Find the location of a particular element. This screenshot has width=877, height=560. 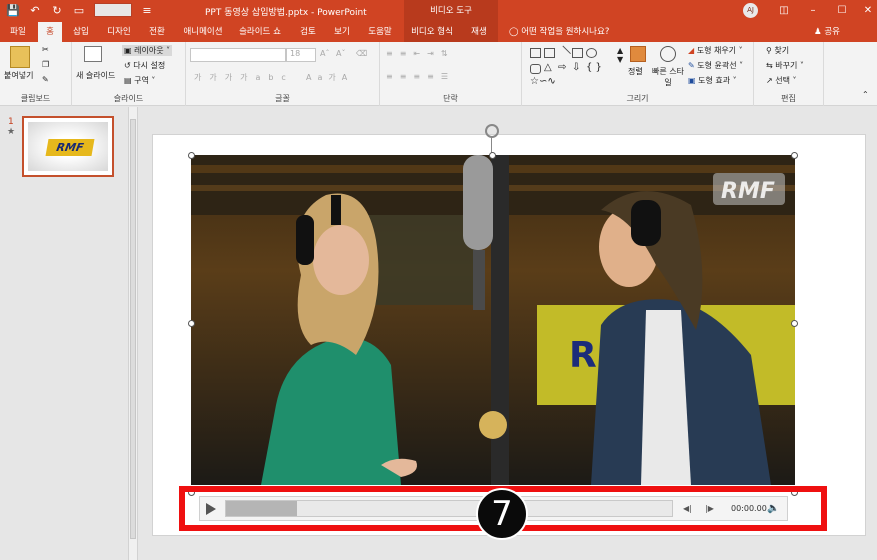

quick-styles-button: 빠른 스타일 is located at coordinates (668, 77).